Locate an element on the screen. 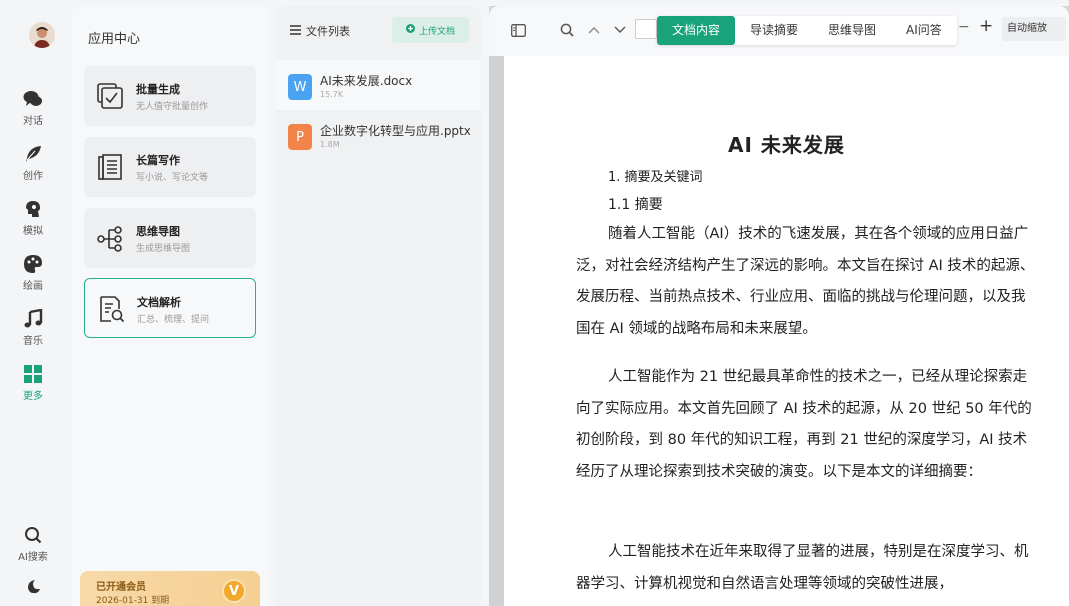 The height and width of the screenshot is (606, 1069). rail-label: 对话 is located at coordinates (33, 121).